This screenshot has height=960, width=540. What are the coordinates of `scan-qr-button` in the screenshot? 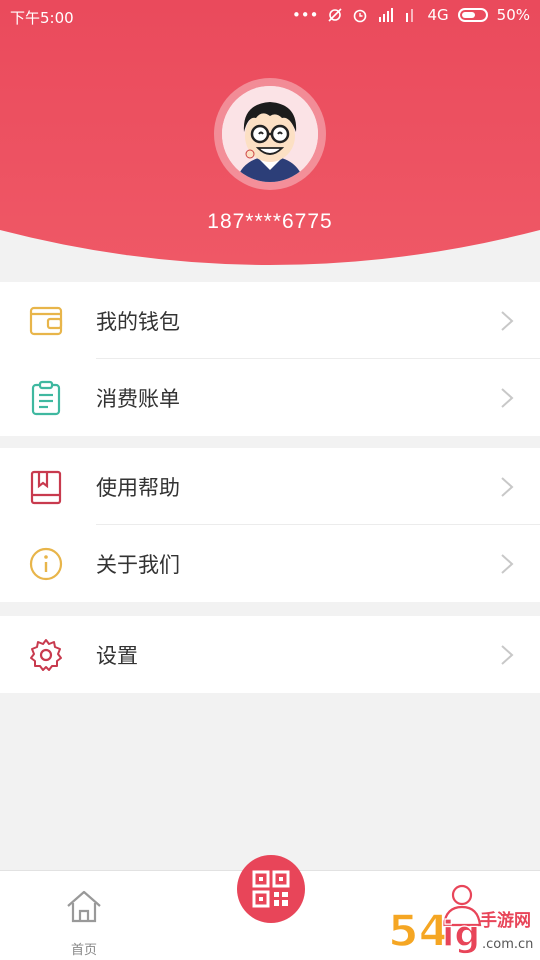 It's located at (271, 889).